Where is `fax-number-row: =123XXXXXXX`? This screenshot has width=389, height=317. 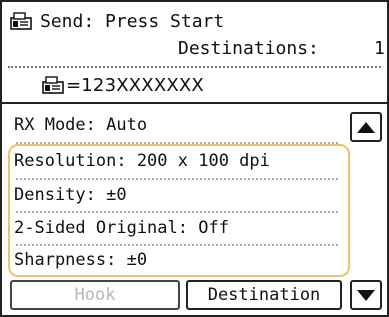
fax-number-row: =123XXXXXXX is located at coordinates (123, 85).